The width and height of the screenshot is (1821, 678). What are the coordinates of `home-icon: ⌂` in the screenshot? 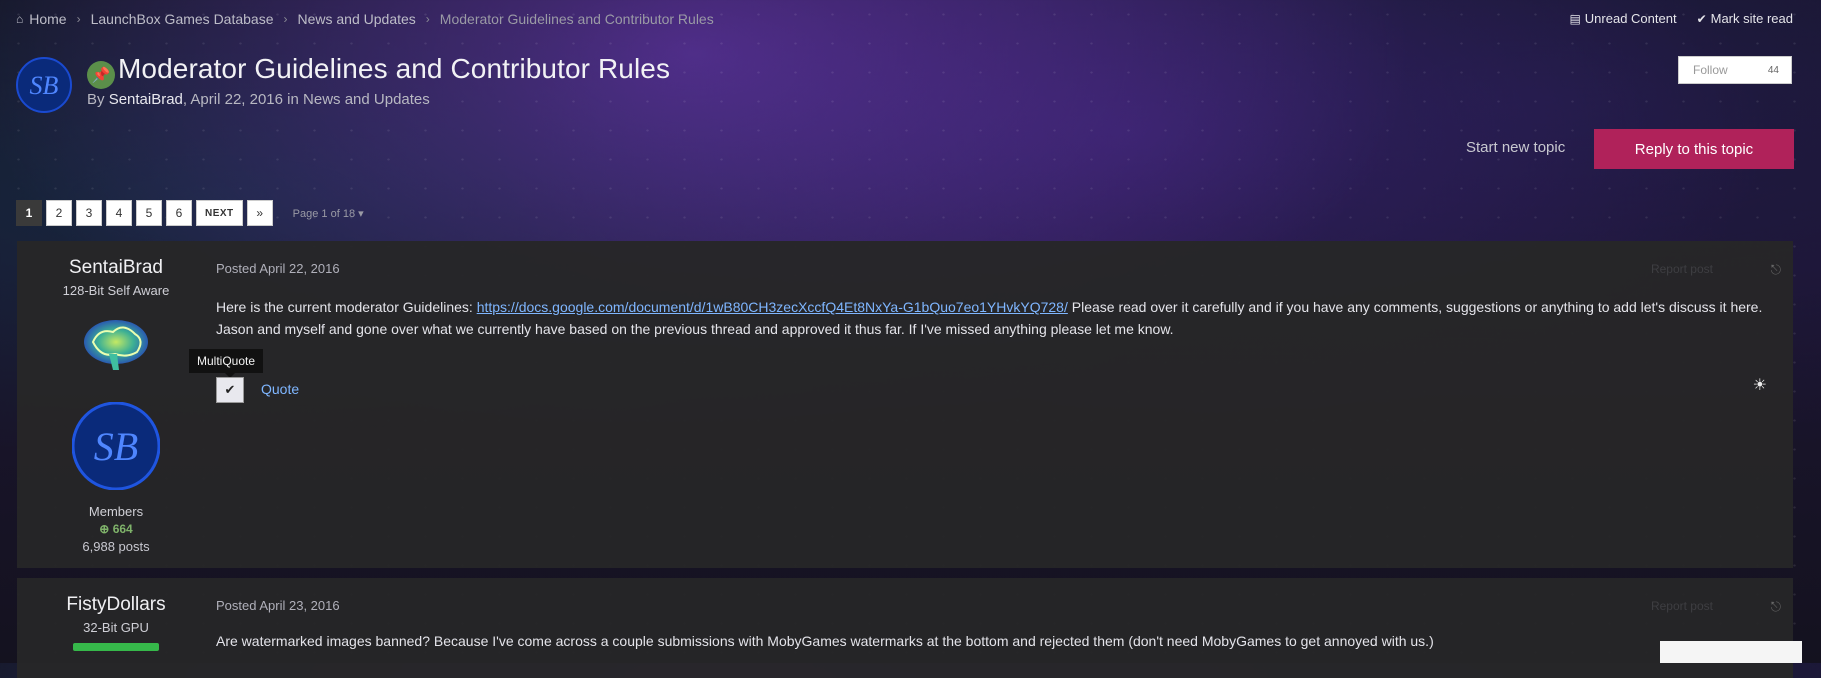 It's located at (20, 19).